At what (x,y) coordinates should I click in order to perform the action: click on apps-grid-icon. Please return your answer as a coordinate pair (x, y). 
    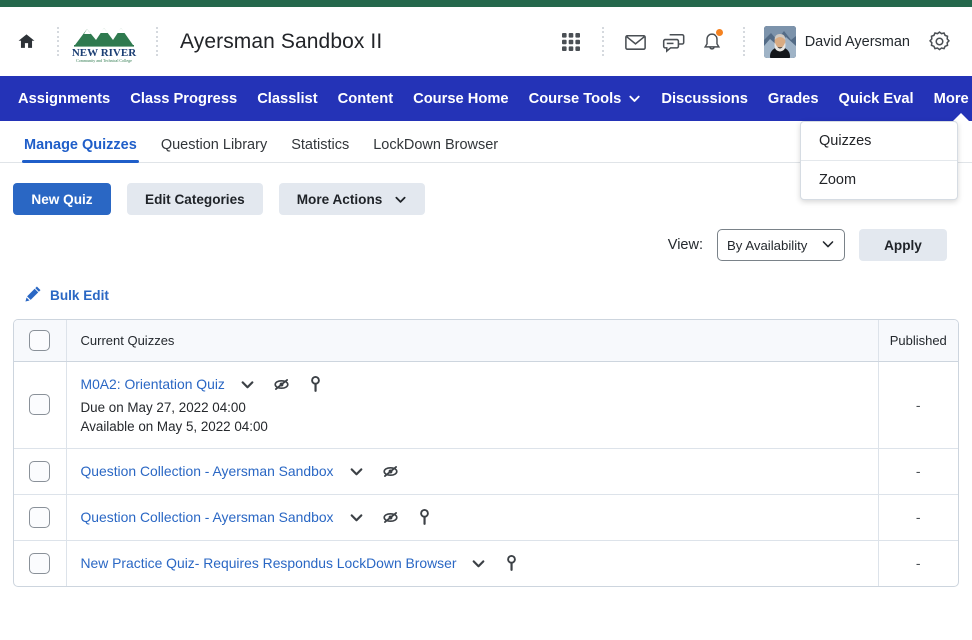
    Looking at the image, I should click on (571, 42).